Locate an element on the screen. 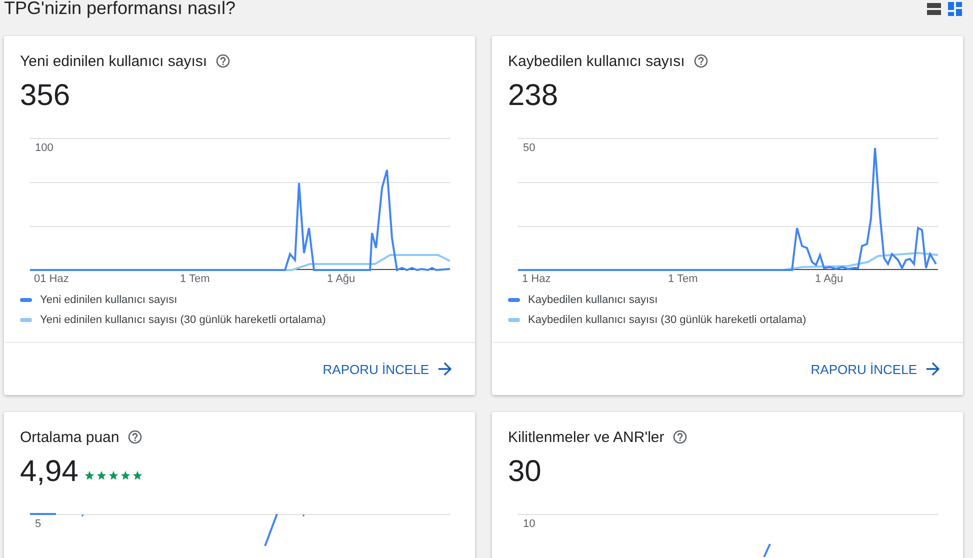 This screenshot has width=973, height=558. metric-value: 4,94 is located at coordinates (49, 472).